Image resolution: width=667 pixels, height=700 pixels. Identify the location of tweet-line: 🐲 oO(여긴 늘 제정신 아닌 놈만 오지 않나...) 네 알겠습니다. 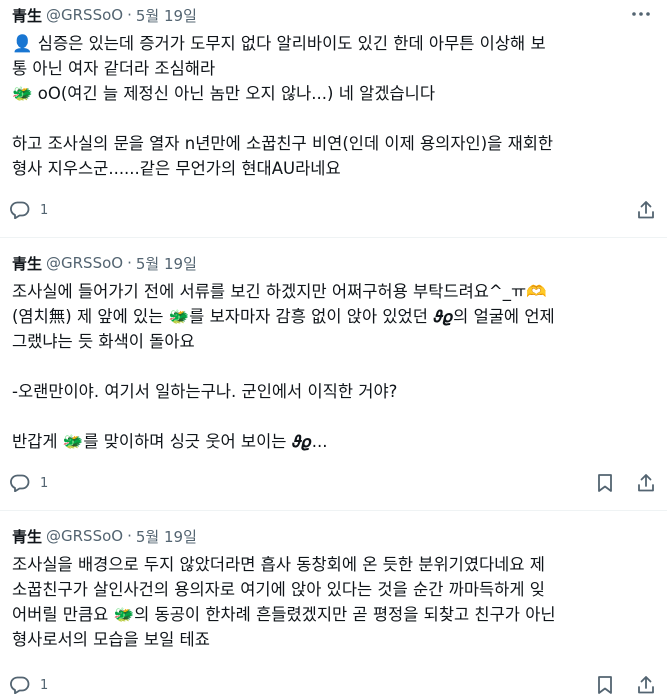
(224, 93).